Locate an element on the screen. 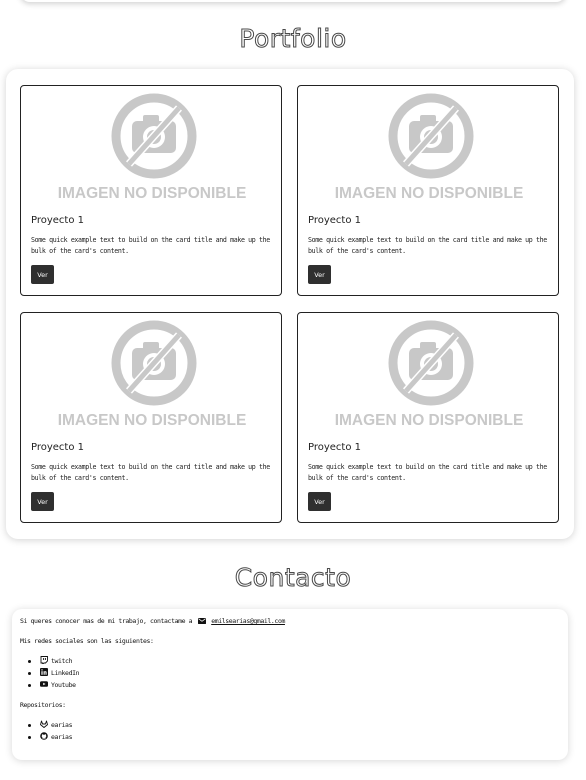  twitch-icon is located at coordinates (44, 660).